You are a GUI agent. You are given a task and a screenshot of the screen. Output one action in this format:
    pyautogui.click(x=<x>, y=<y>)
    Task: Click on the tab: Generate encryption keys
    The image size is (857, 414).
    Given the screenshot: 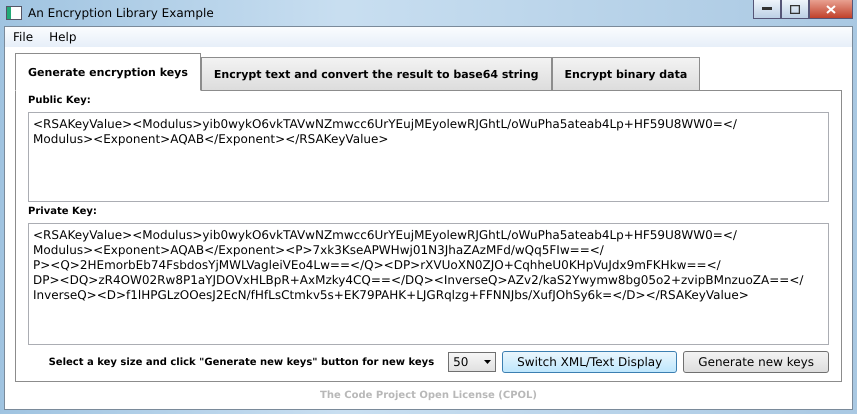 What is the action you would take?
    pyautogui.click(x=108, y=72)
    